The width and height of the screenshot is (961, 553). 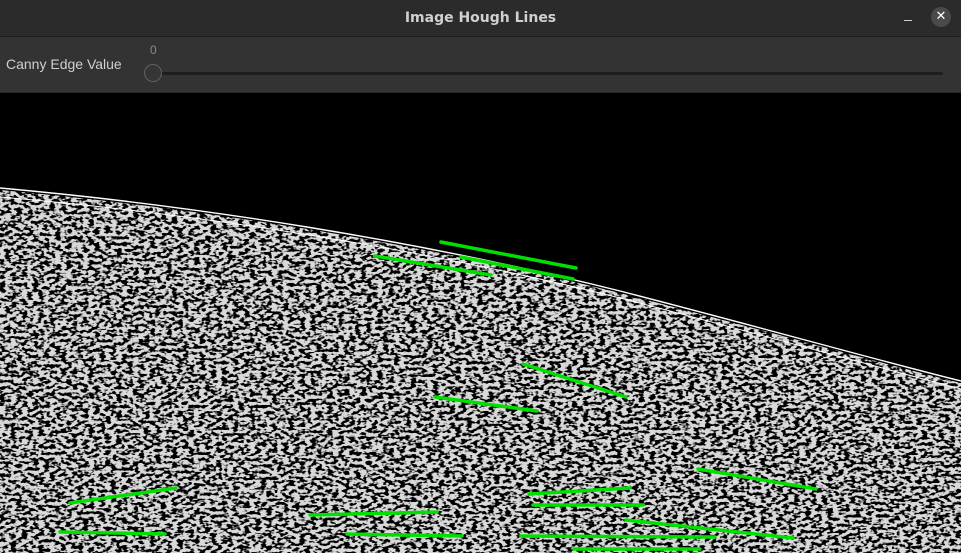 I want to click on minimize-icon, so click(x=908, y=20).